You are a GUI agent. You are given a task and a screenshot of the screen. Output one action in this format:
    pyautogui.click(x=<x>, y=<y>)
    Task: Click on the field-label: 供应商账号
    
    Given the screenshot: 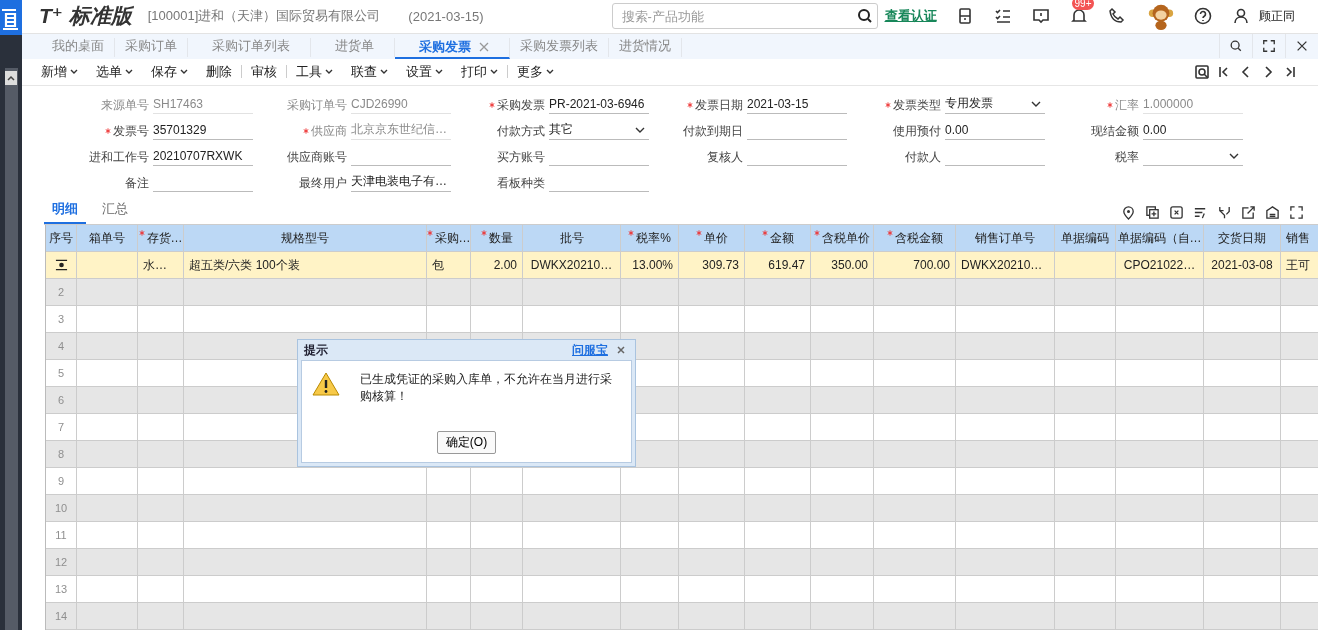 What is the action you would take?
    pyautogui.click(x=317, y=157)
    